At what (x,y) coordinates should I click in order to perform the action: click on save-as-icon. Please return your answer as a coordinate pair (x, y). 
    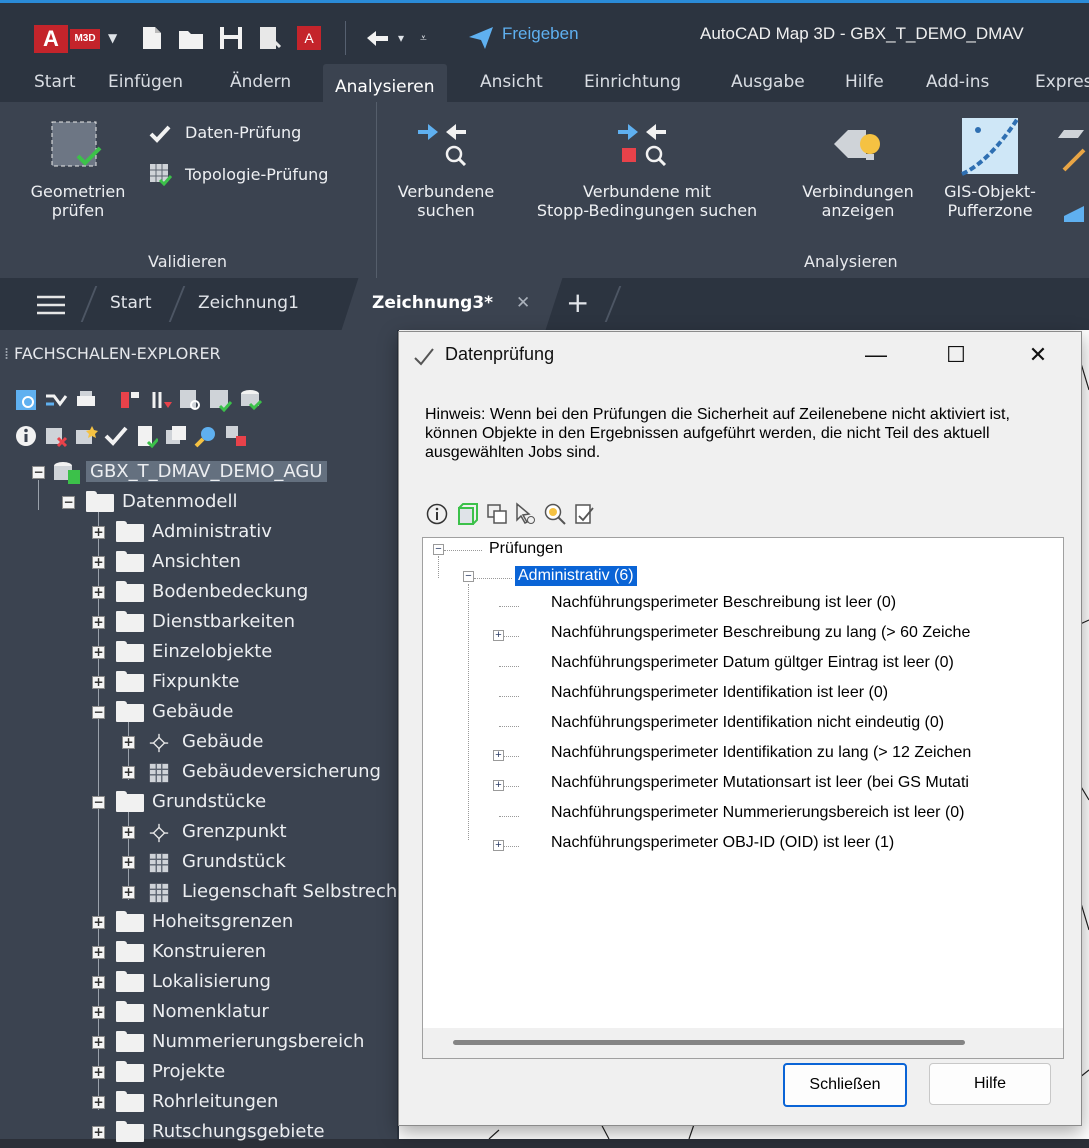
    Looking at the image, I should click on (271, 38).